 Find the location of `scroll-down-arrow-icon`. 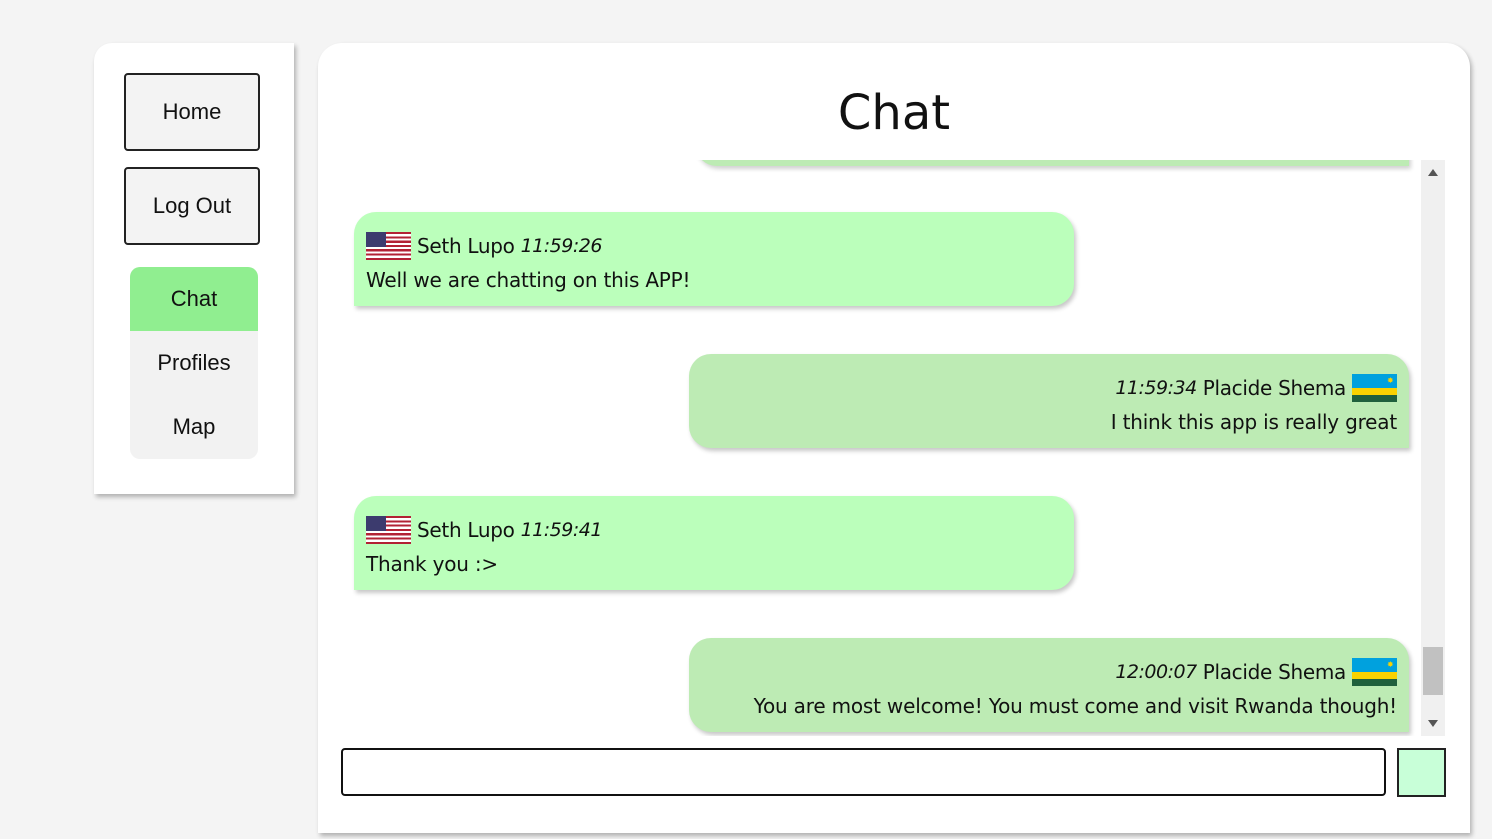

scroll-down-arrow-icon is located at coordinates (1433, 723).